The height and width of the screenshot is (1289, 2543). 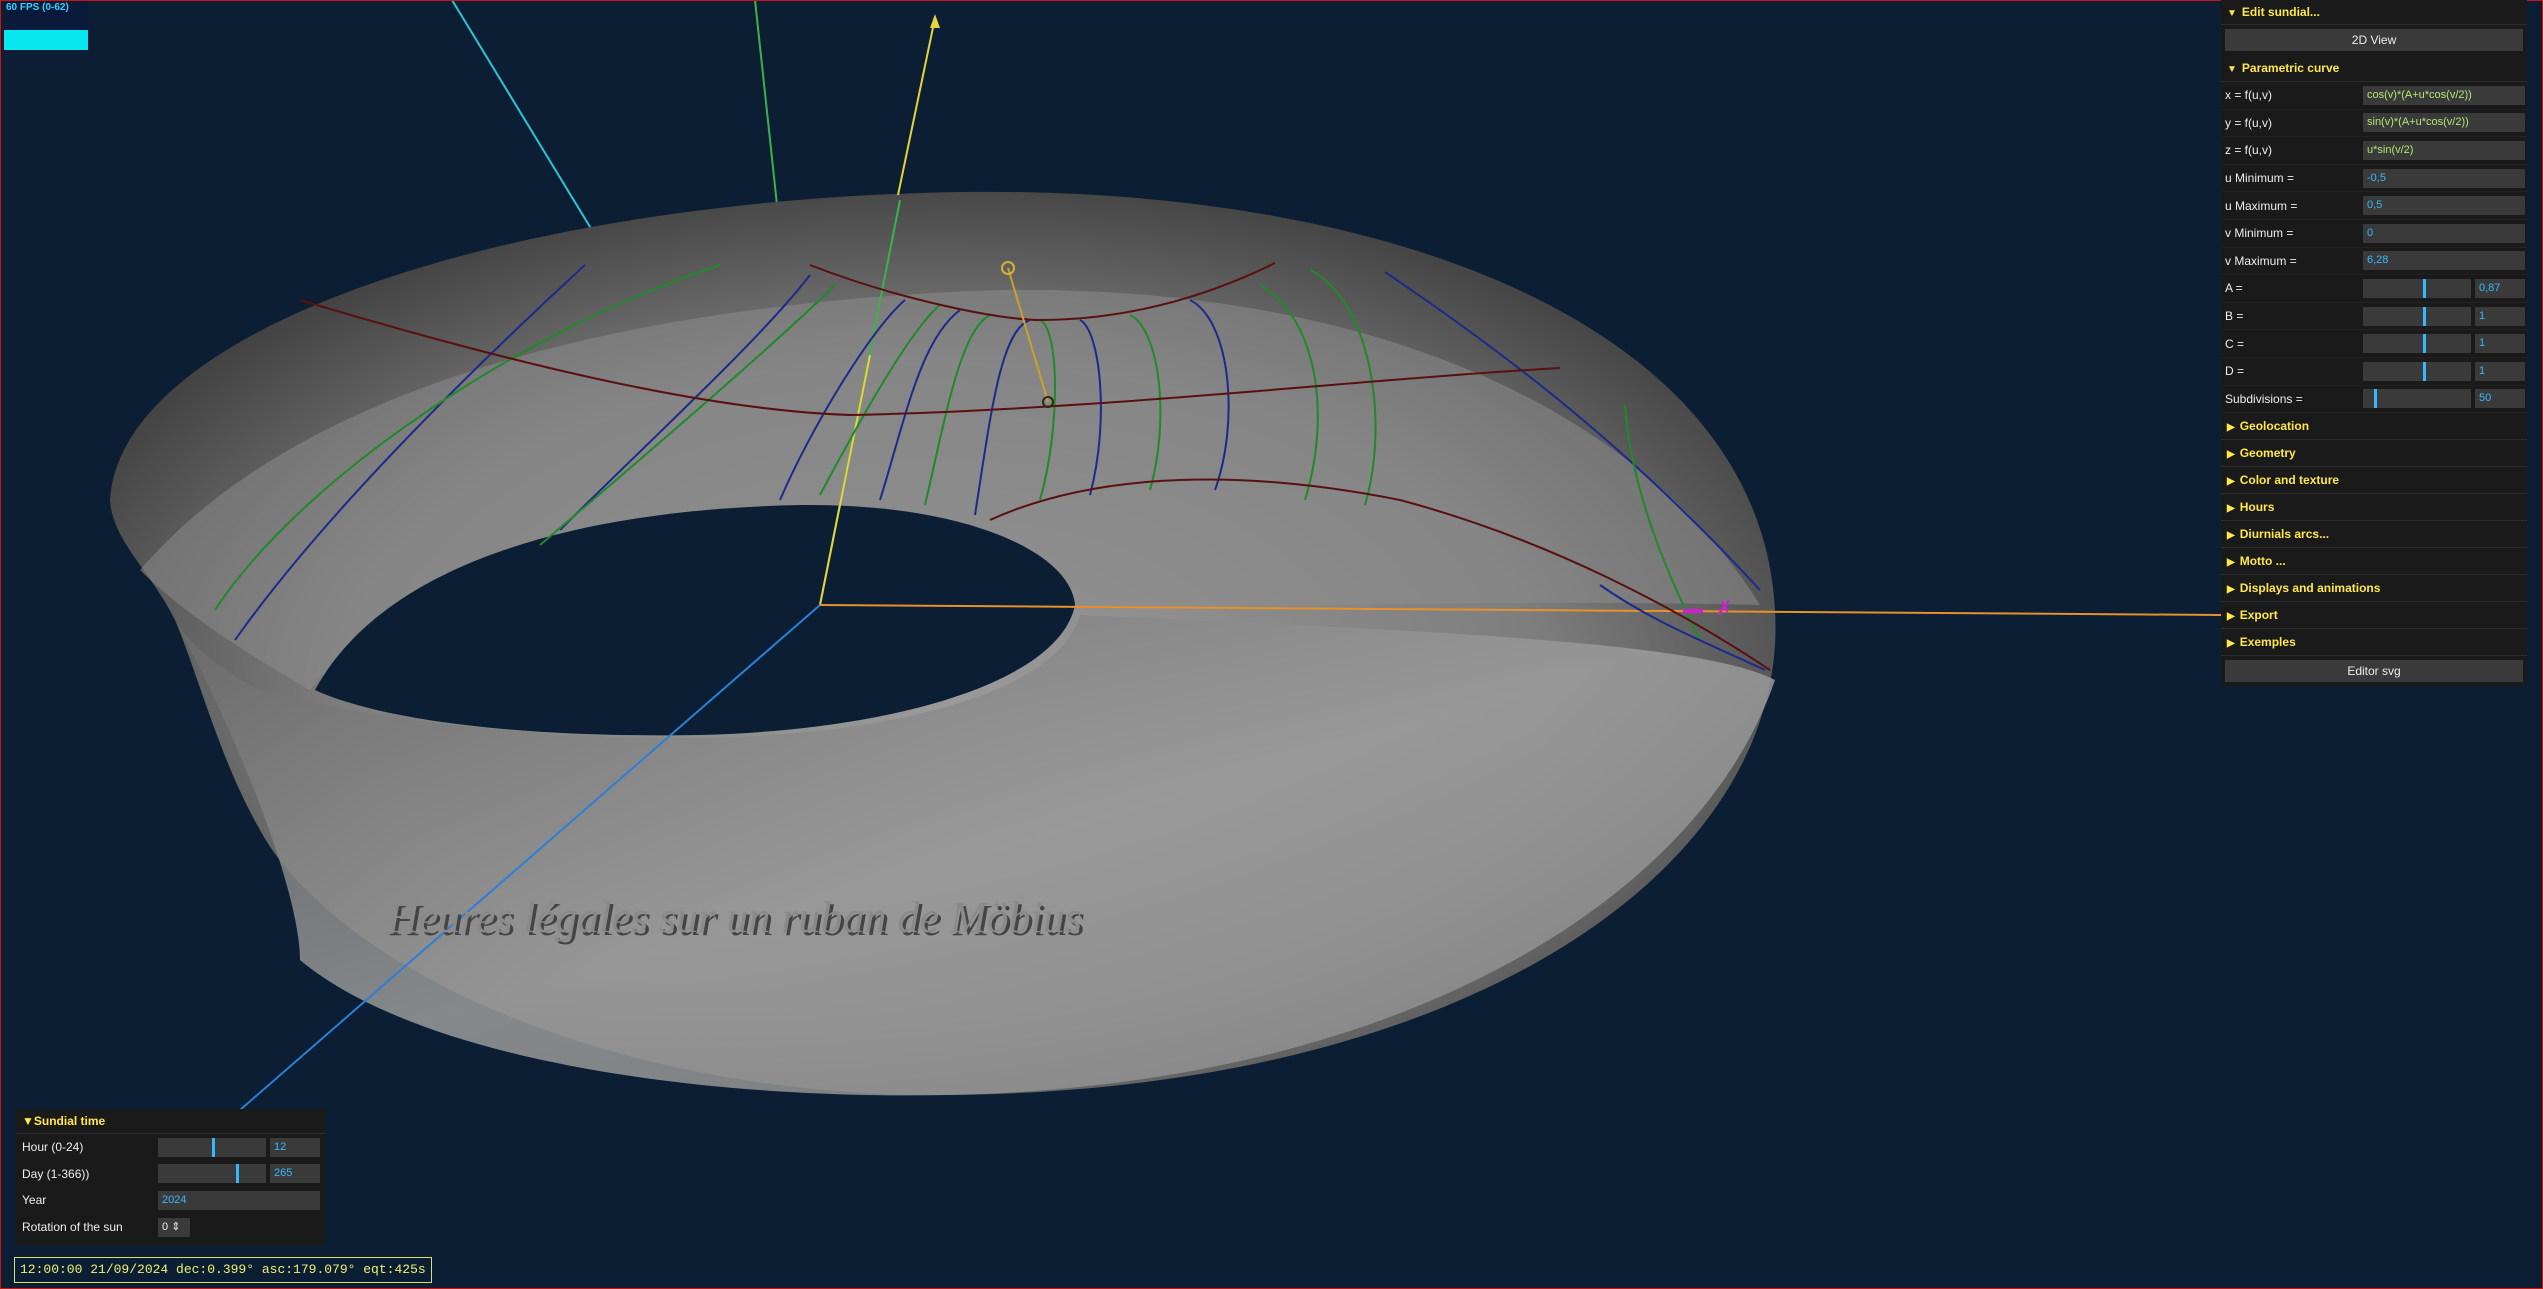 I want to click on slider-row-c: C = 1, so click(x=2374, y=344).